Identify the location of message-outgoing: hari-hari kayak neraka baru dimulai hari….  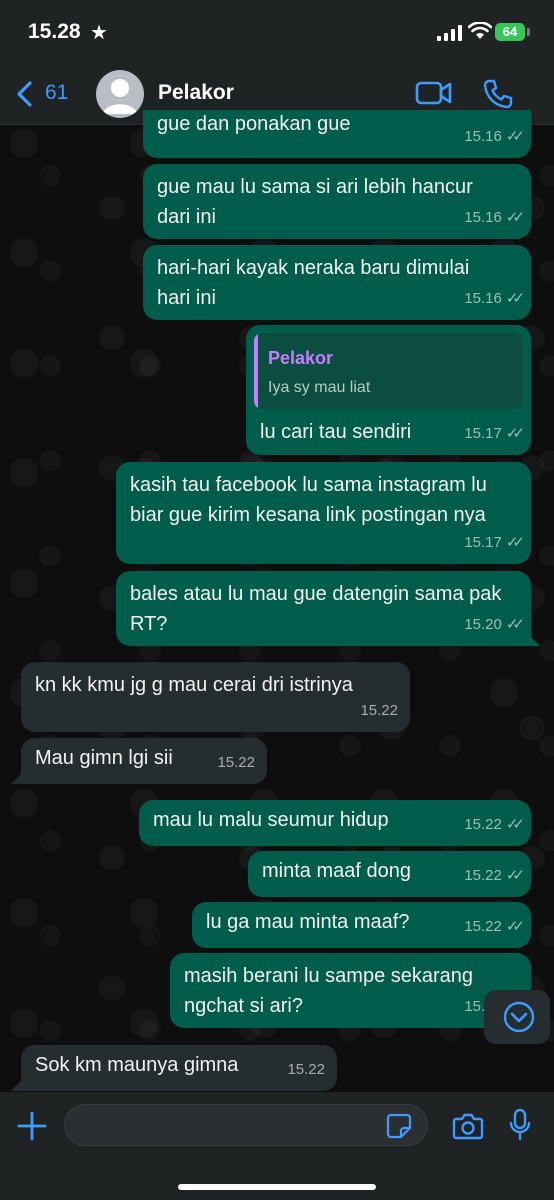
(337, 282).